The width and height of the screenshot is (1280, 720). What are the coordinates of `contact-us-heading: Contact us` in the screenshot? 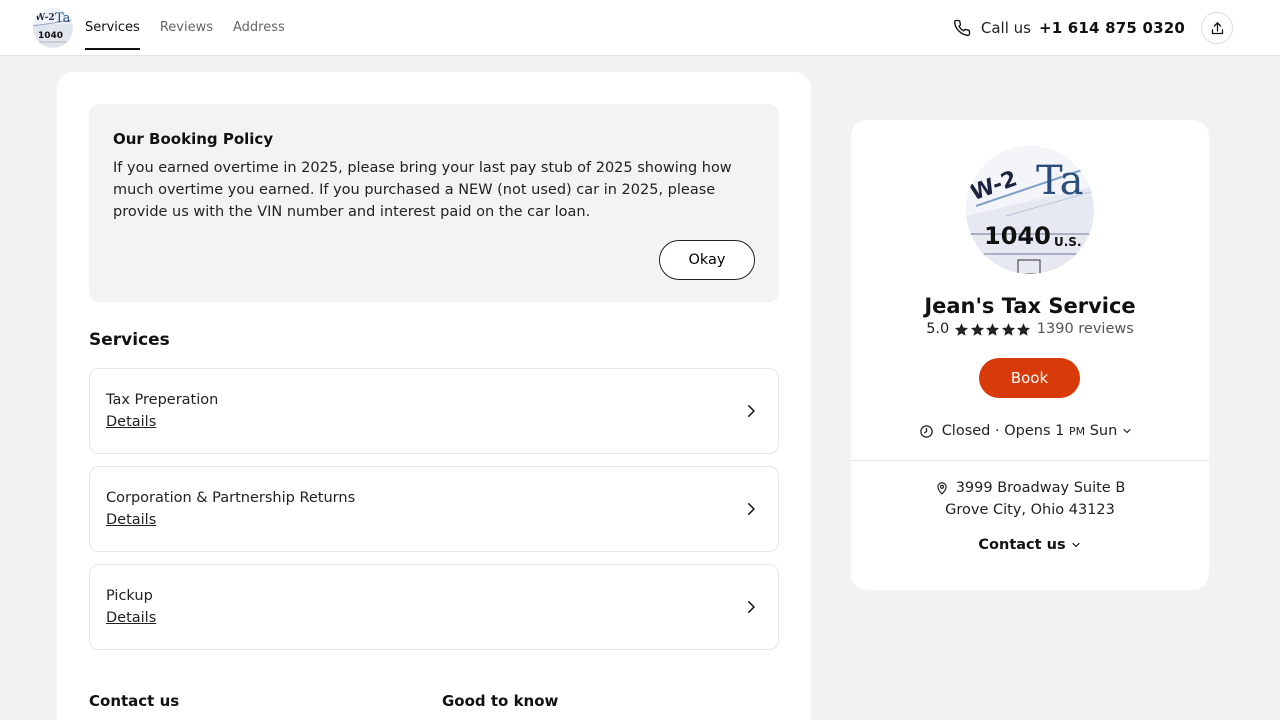 It's located at (134, 701).